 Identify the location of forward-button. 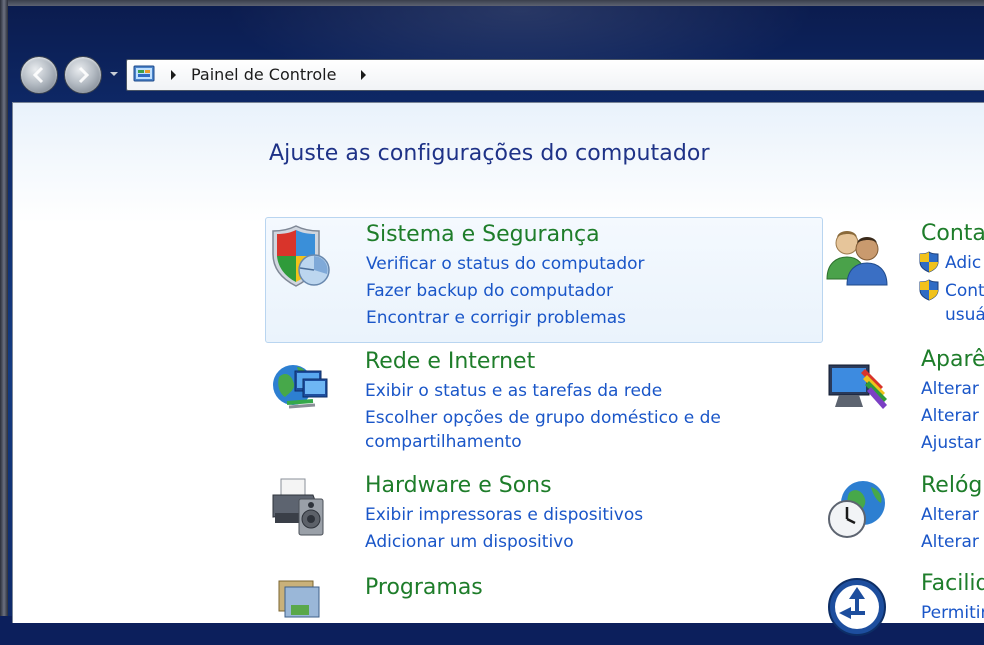
(83, 75).